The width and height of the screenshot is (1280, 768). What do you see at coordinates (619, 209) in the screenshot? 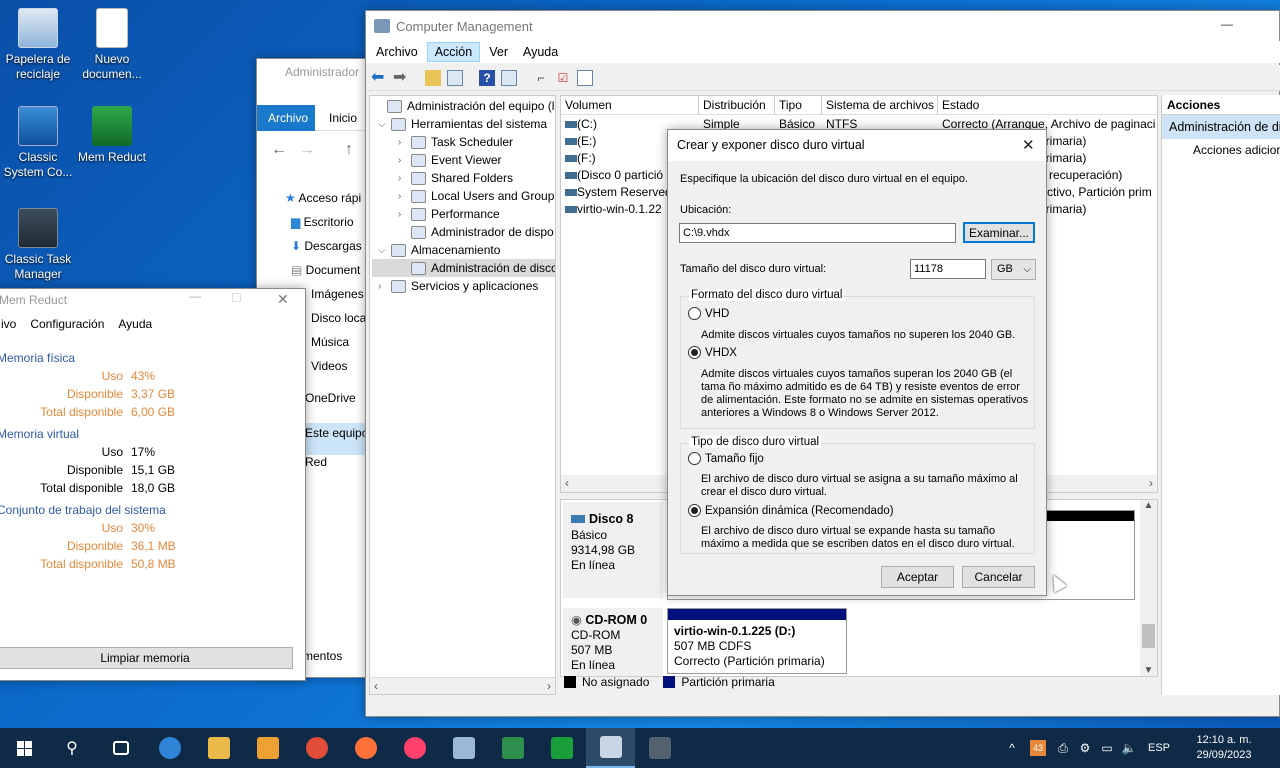
I see `volume-cell-name: virtio-win-0.1.22` at bounding box center [619, 209].